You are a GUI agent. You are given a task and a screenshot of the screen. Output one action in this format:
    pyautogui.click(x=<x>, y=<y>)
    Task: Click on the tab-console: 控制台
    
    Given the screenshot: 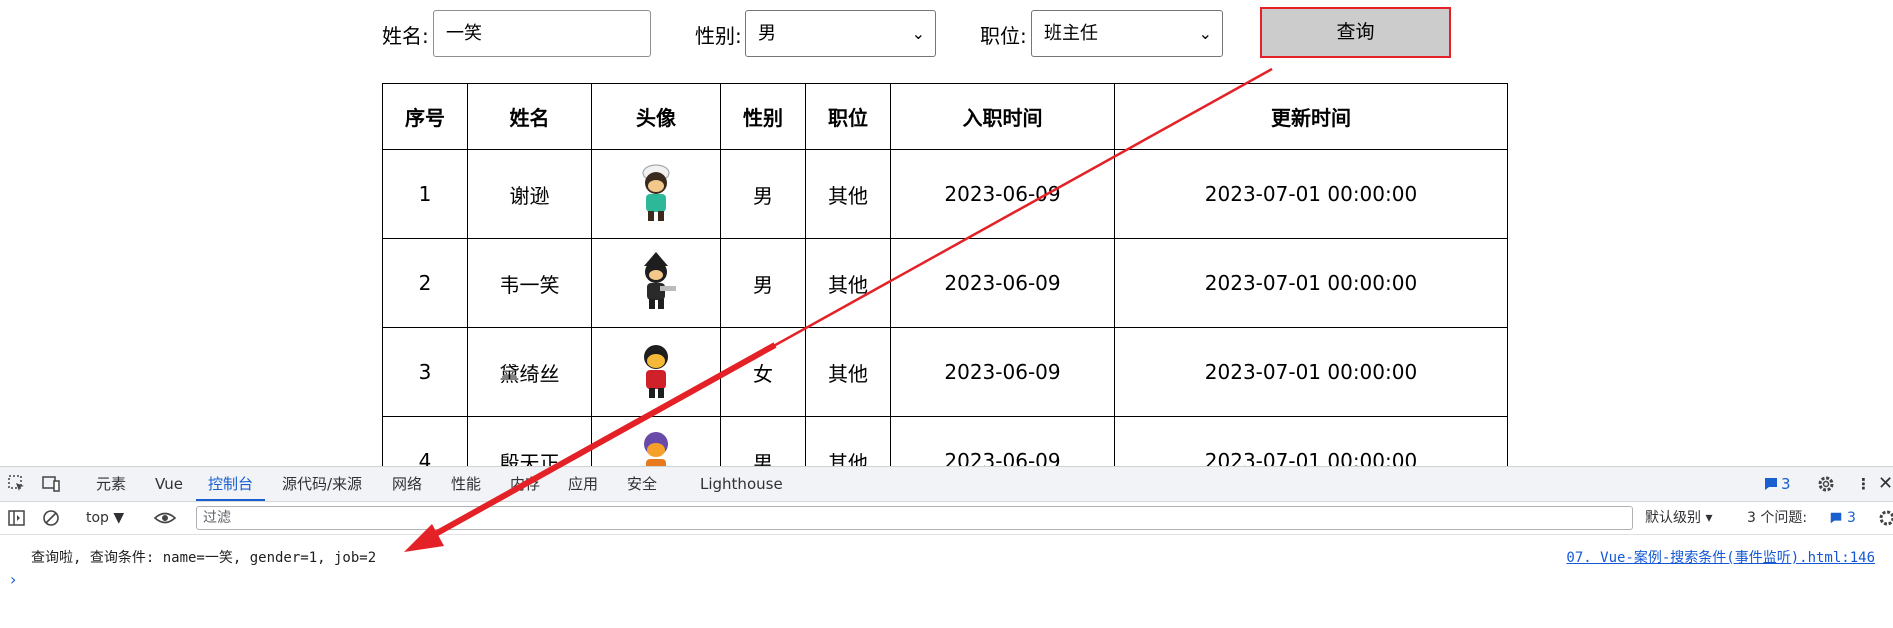 What is the action you would take?
    pyautogui.click(x=231, y=484)
    